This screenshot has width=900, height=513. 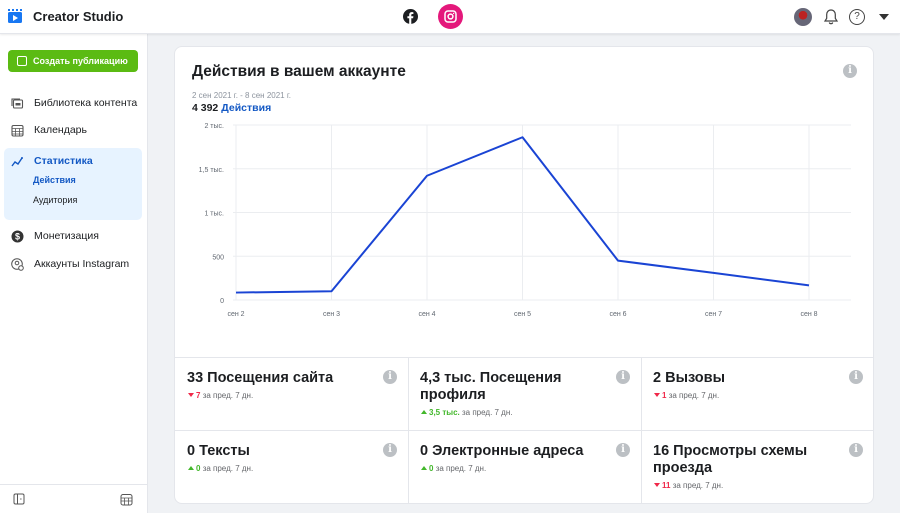 I want to click on compose-icon, so click(x=22, y=61).